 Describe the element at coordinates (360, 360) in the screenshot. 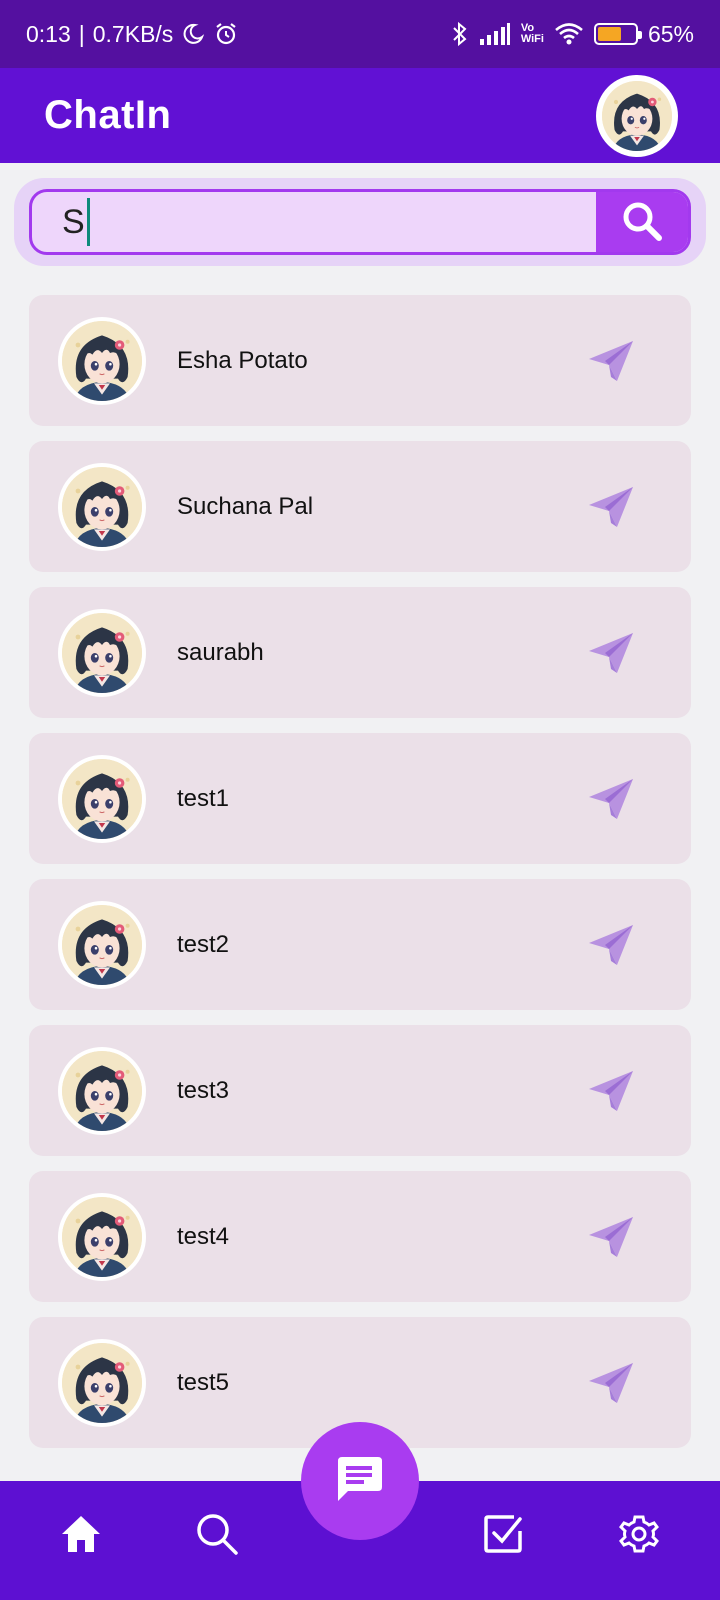

I see `contact-card: Esha Potato` at that location.